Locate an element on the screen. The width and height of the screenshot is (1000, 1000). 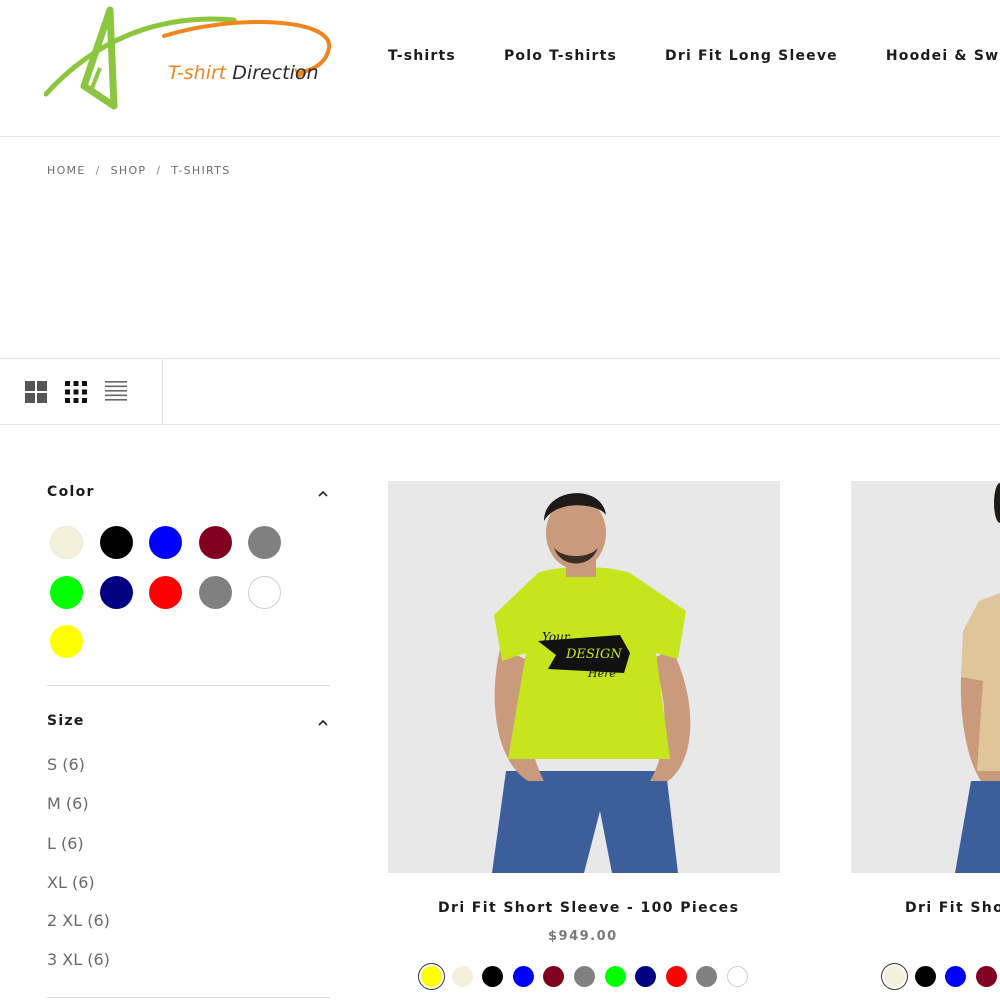
size-option-2xl: 2 XL (6) is located at coordinates (78, 920).